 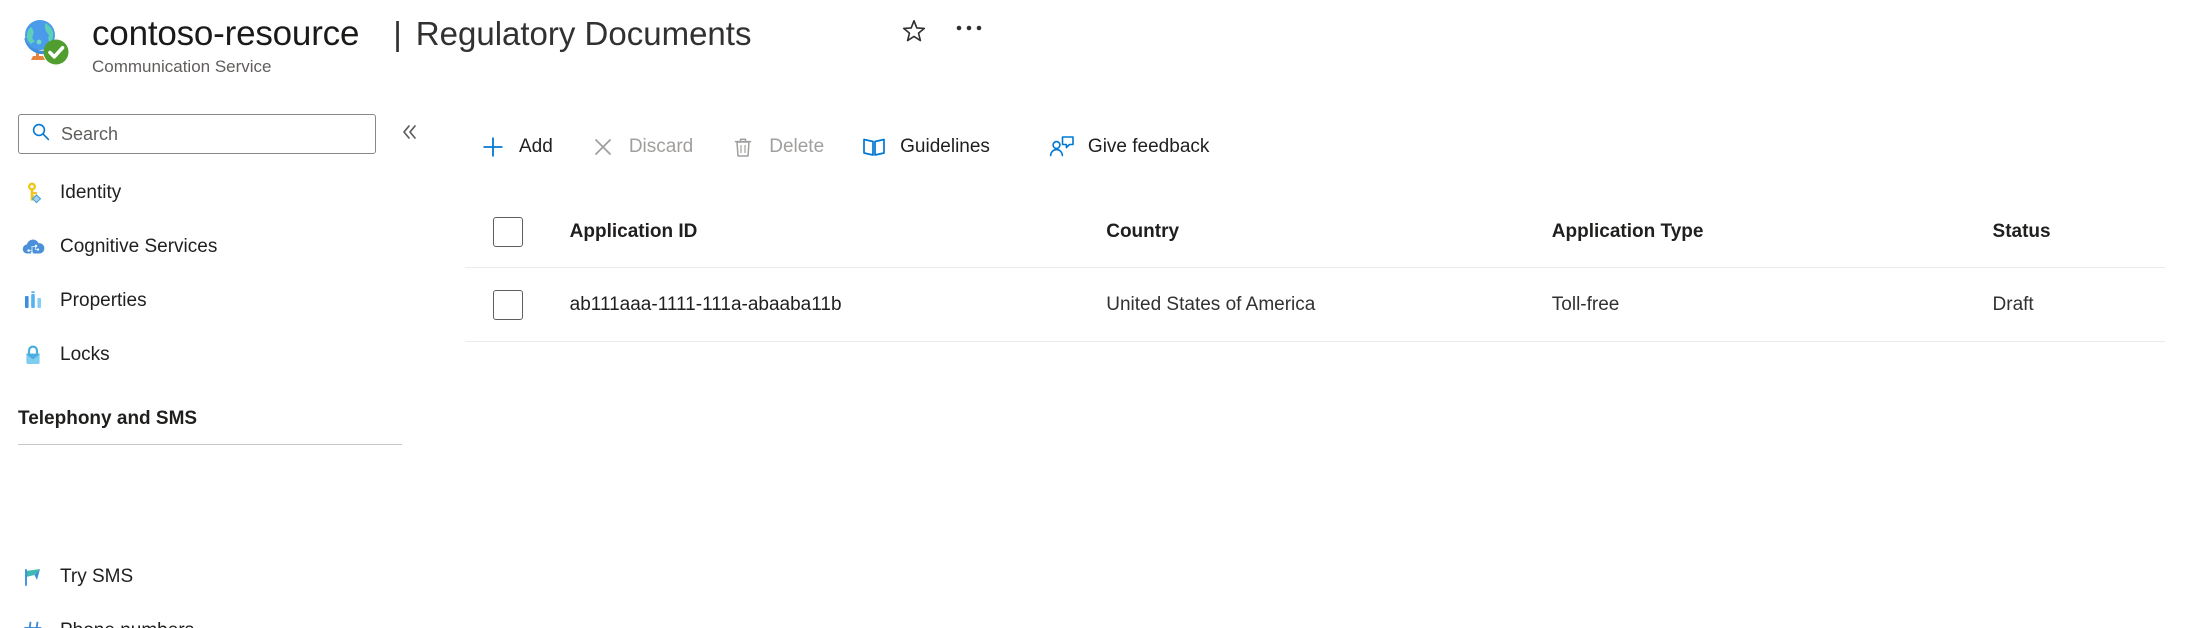 What do you see at coordinates (493, 147) in the screenshot?
I see `plus-icon` at bounding box center [493, 147].